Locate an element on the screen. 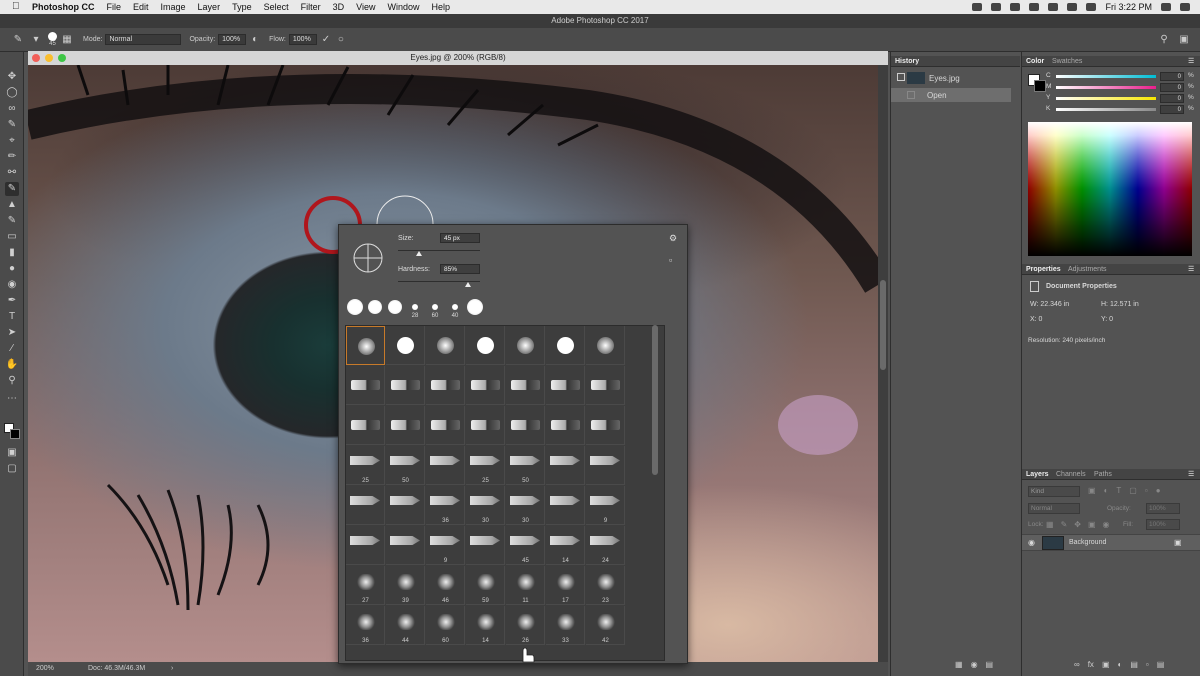  brush-tool-icon: ✎ is located at coordinates (12, 189).